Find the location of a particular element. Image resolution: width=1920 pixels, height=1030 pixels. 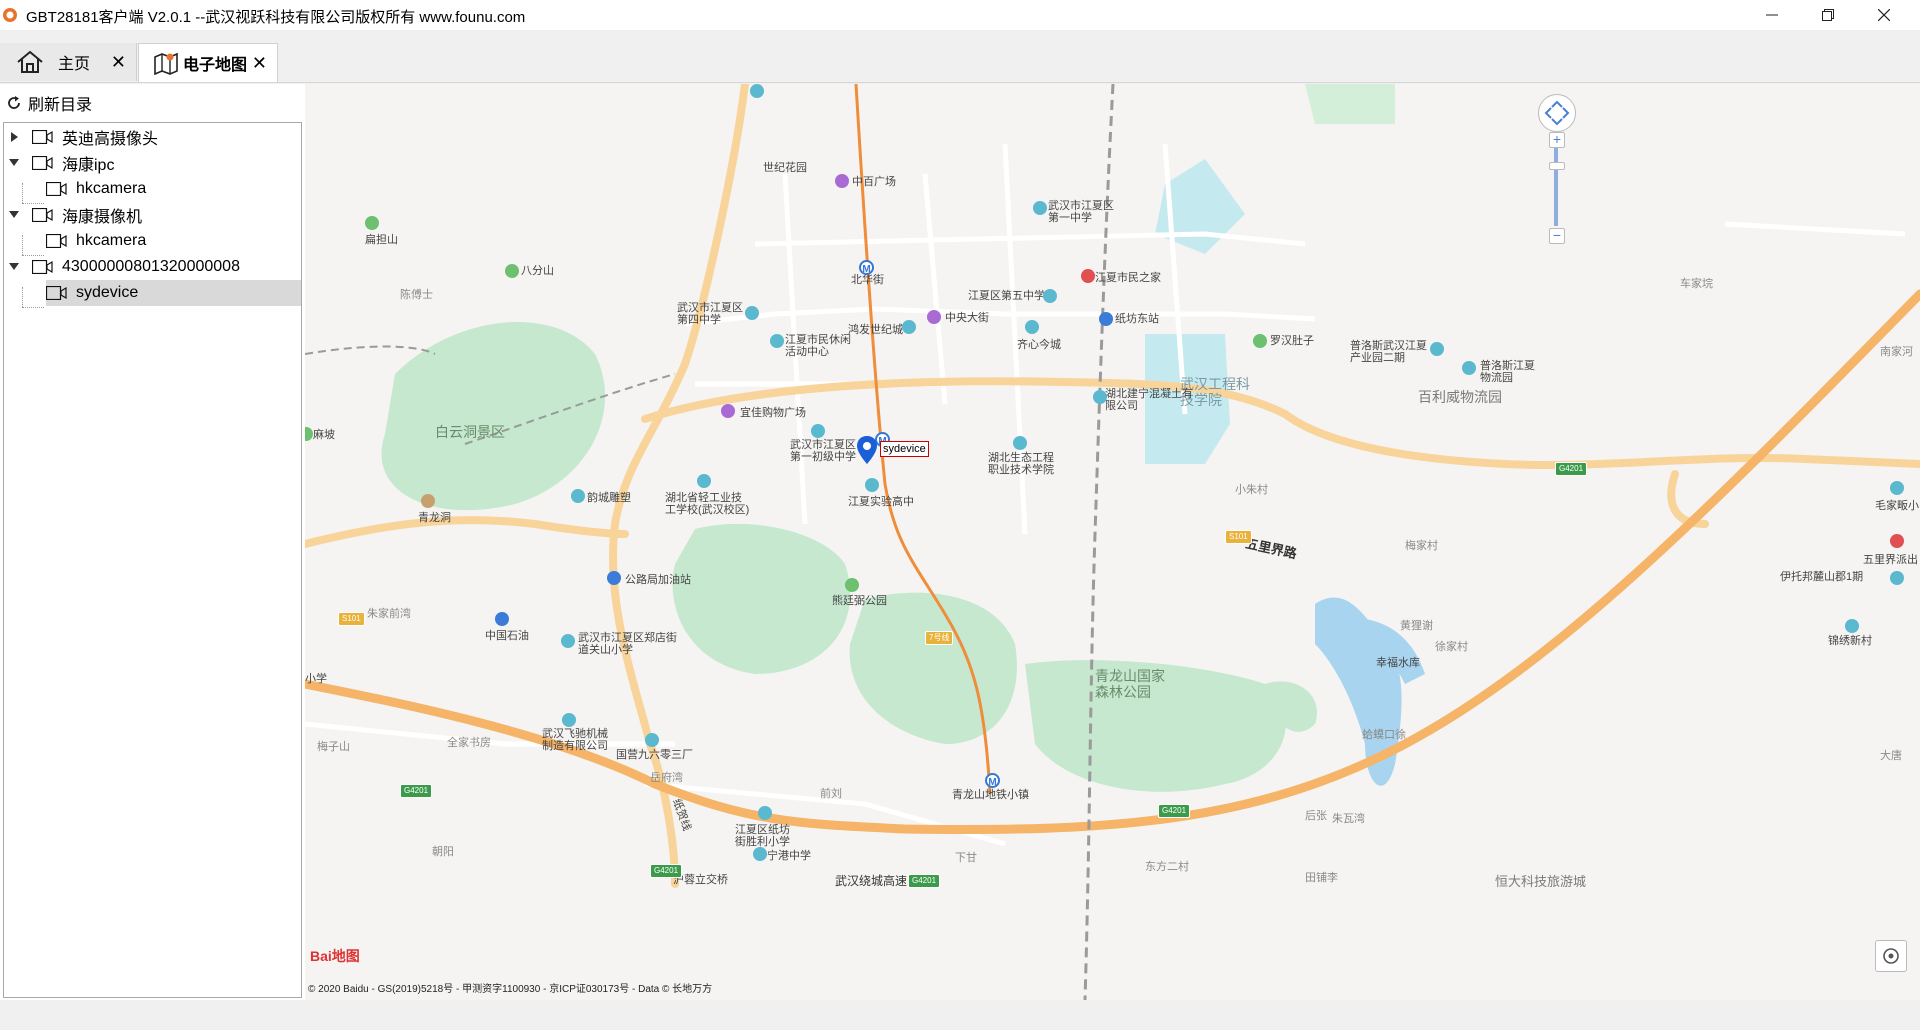

tree-node: 43000000801320000008 is located at coordinates (152, 267).